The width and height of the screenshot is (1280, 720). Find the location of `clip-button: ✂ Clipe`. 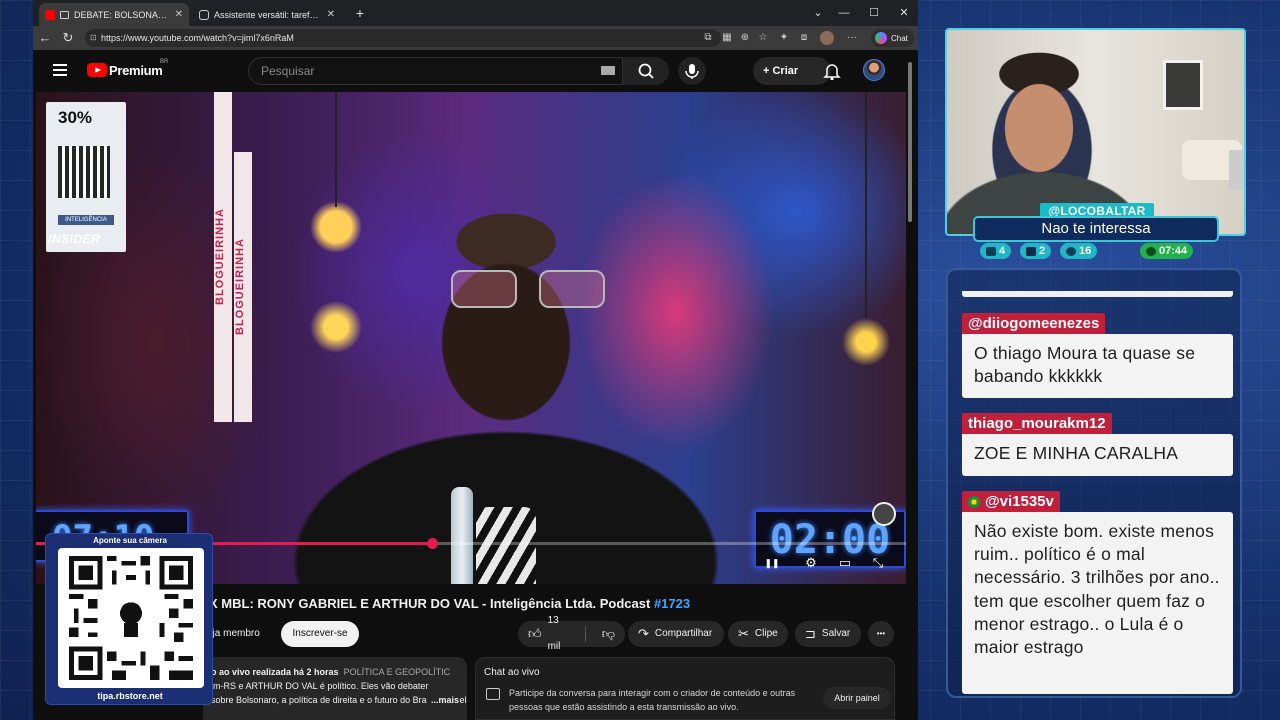

clip-button: ✂ Clipe is located at coordinates (758, 634).